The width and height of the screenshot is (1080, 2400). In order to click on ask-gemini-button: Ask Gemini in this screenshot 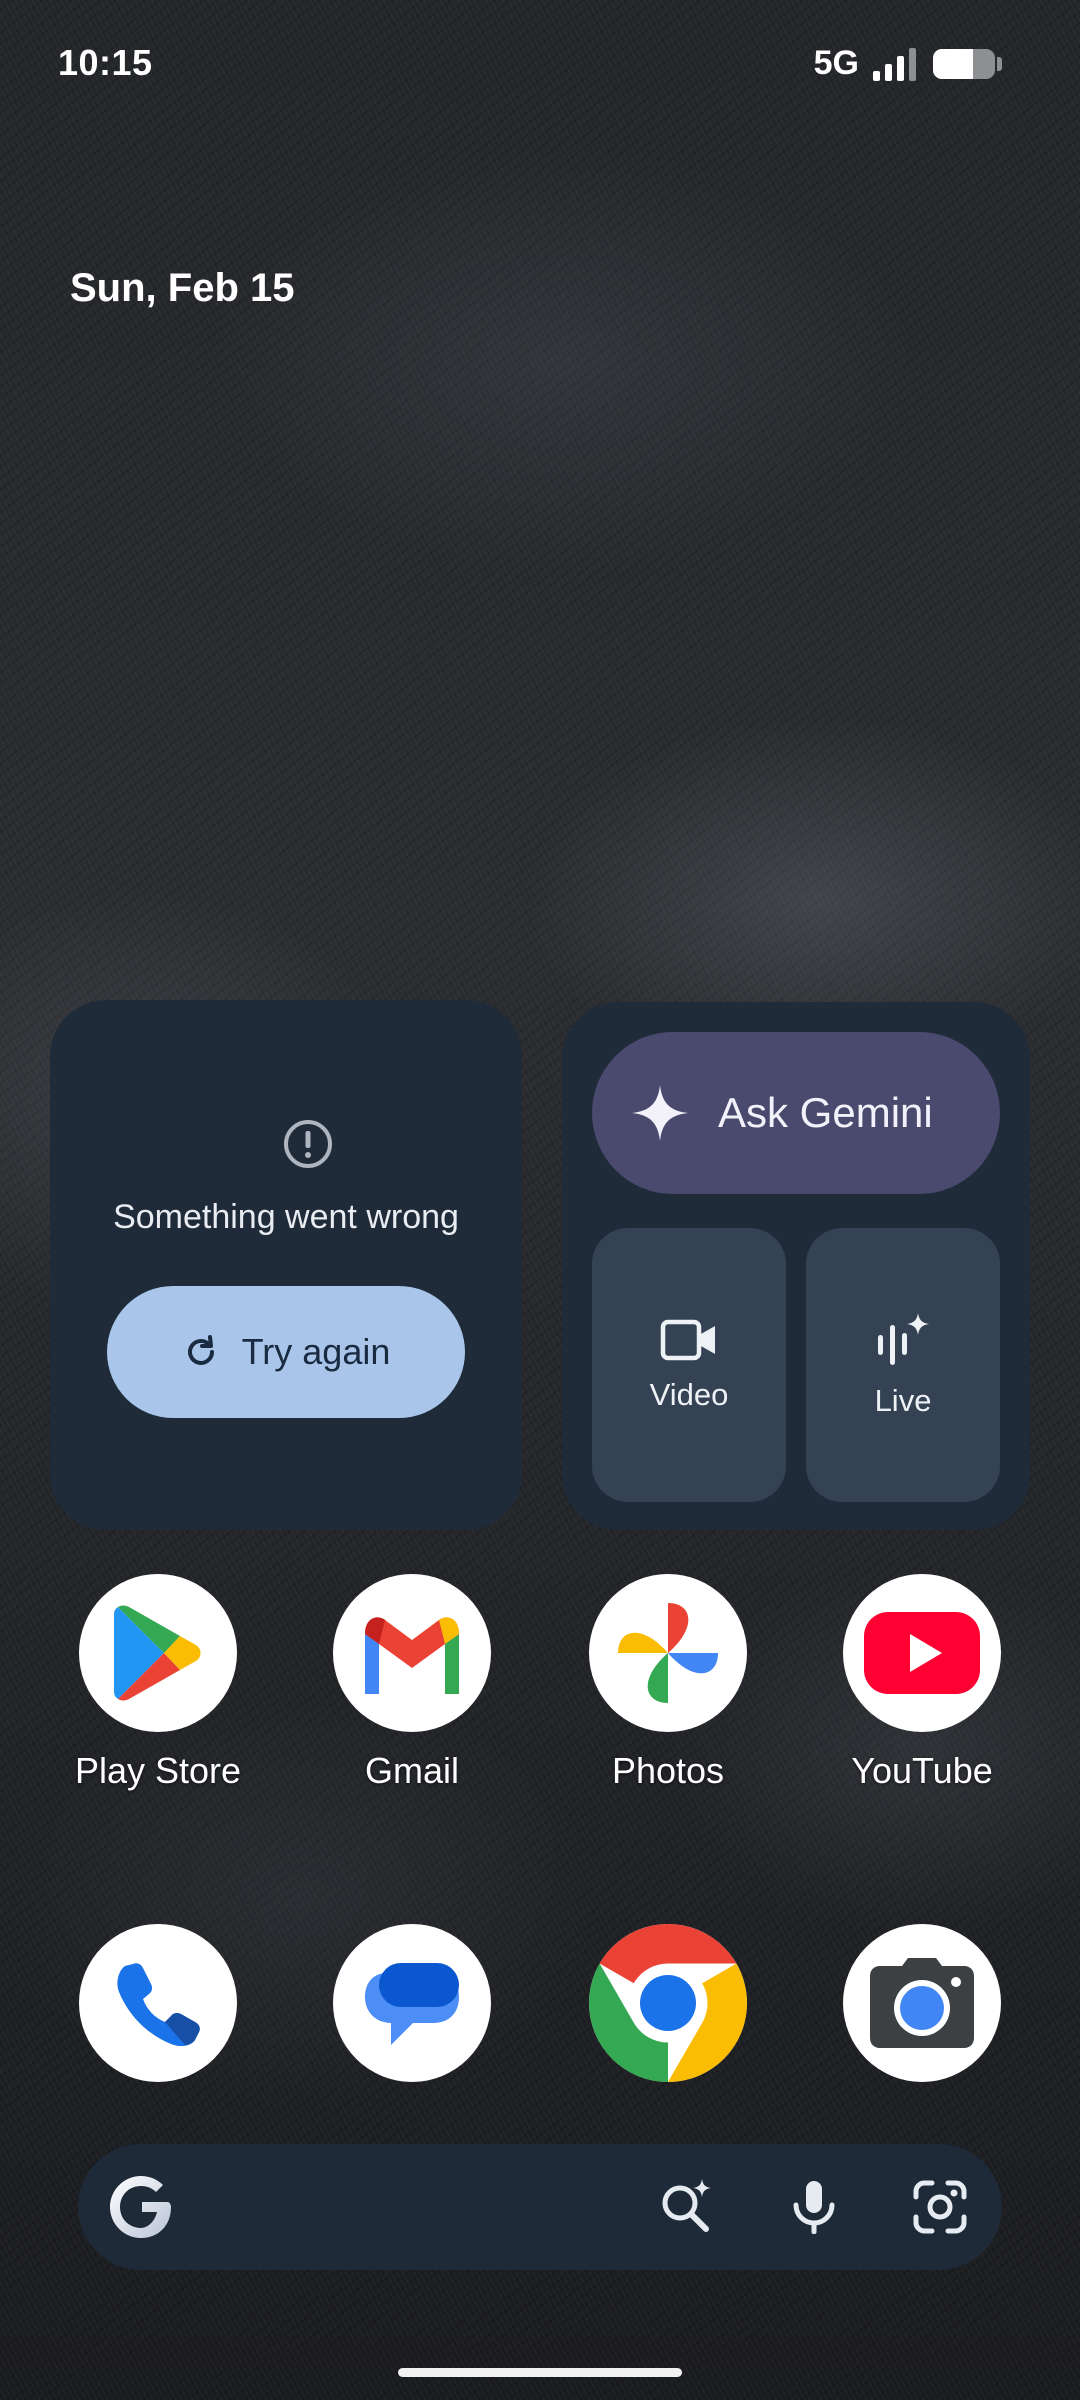, I will do `click(796, 1113)`.